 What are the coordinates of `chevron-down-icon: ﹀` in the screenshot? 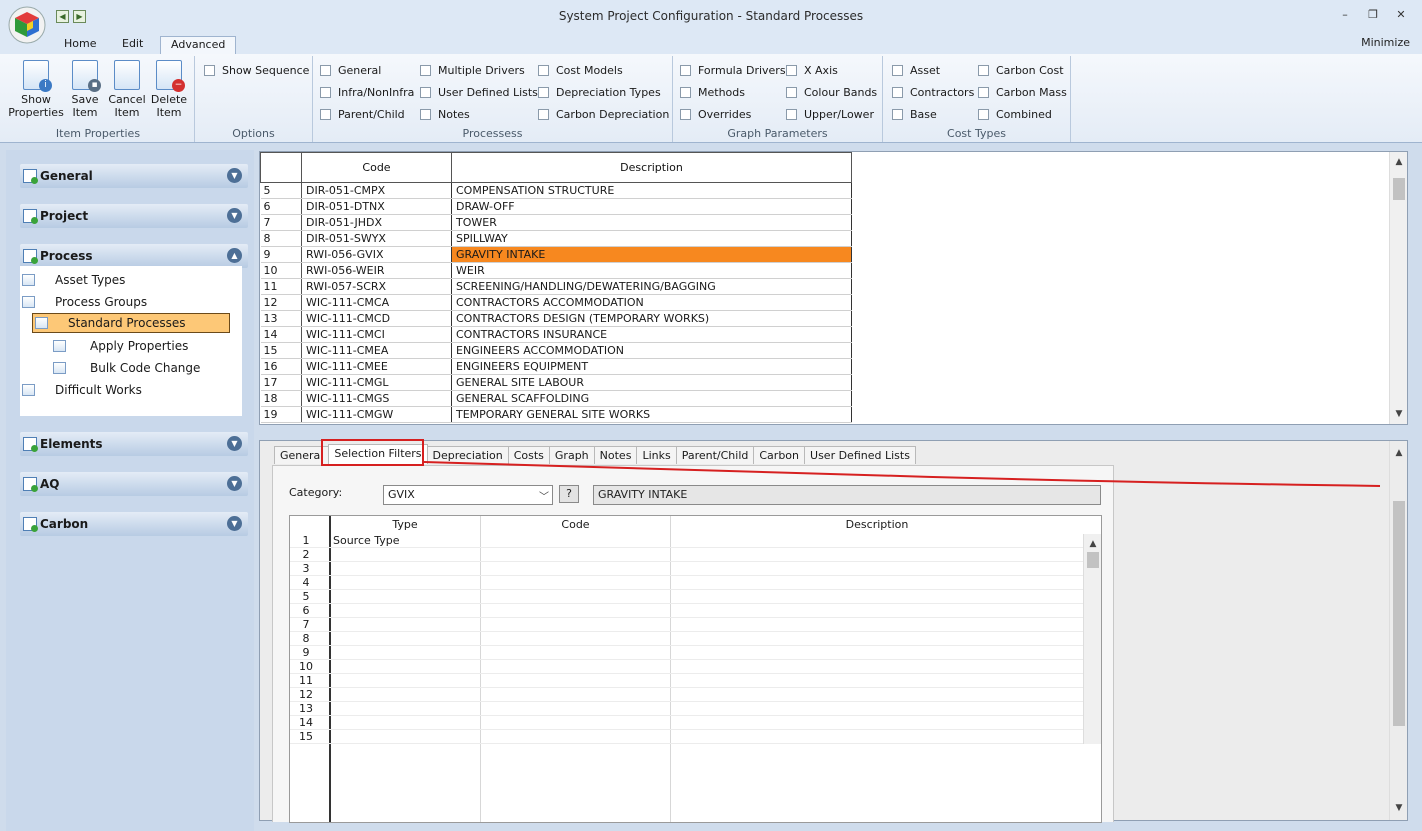 It's located at (544, 495).